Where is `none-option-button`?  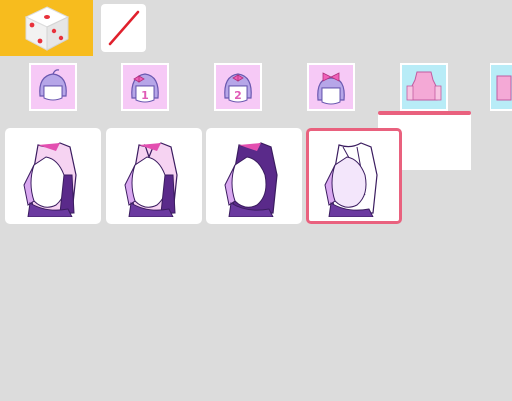 none-option-button is located at coordinates (123, 28).